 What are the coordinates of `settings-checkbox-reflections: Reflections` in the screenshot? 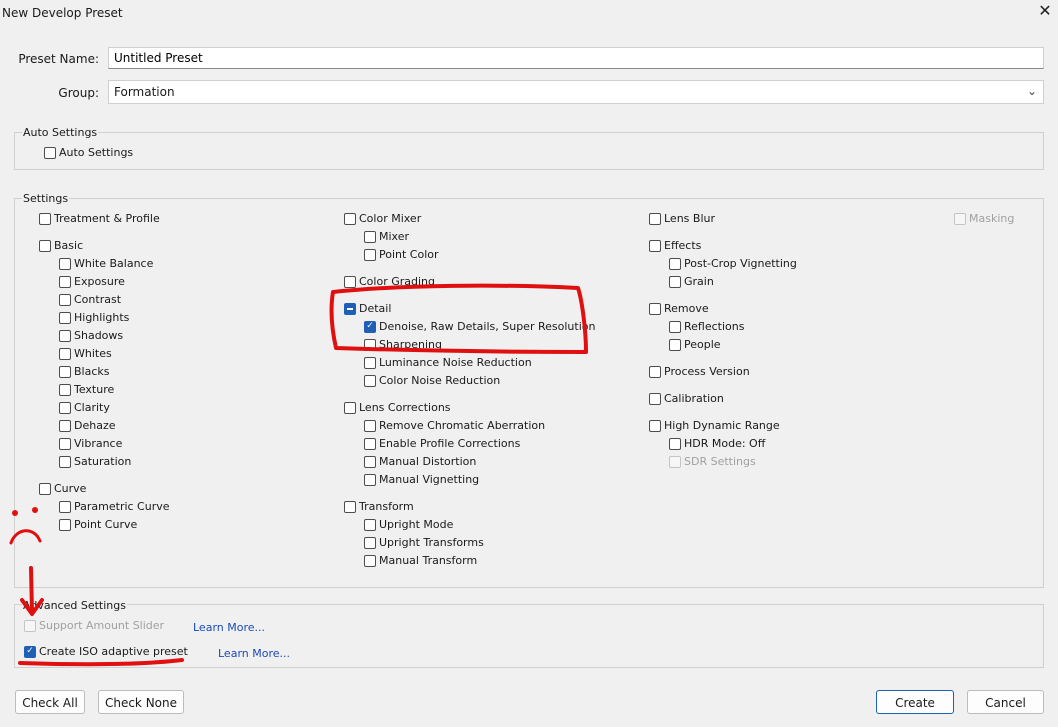 It's located at (706, 326).